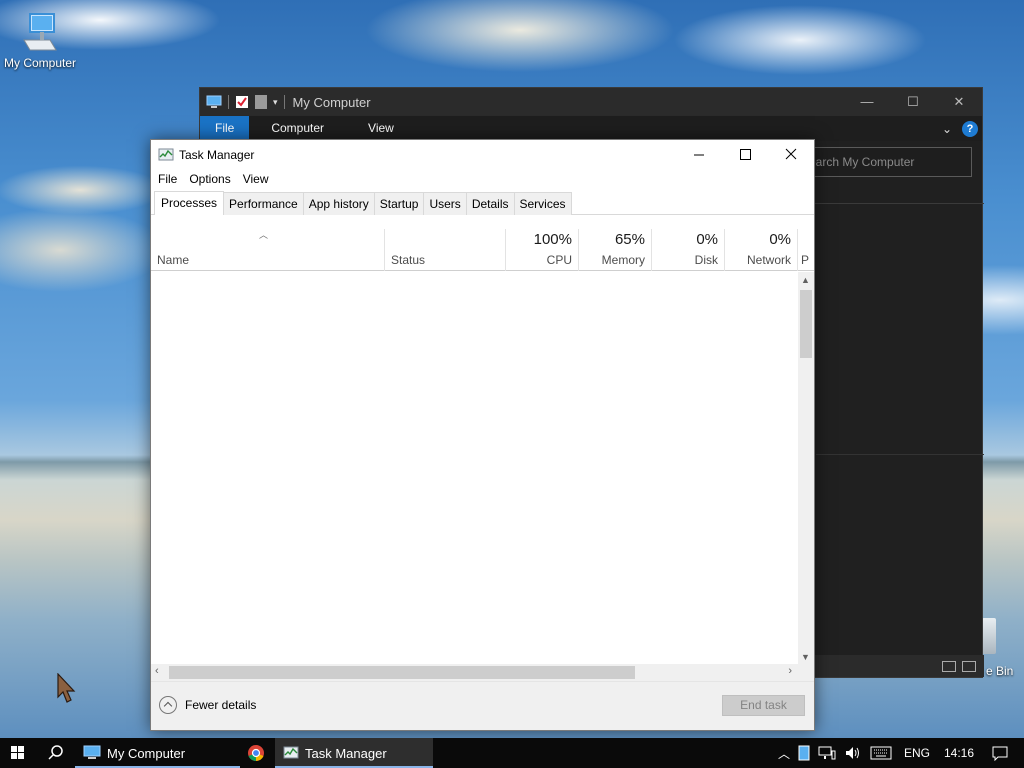 This screenshot has width=1024, height=768. I want to click on taskbar-item-label: My Computer, so click(146, 753).